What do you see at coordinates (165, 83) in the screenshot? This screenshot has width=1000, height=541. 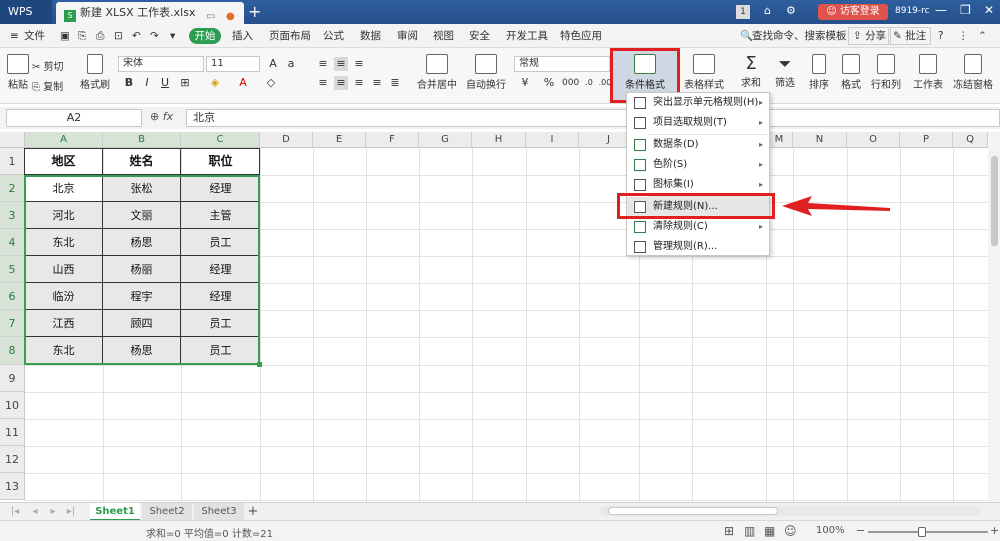 I see `underline-icon: U` at bounding box center [165, 83].